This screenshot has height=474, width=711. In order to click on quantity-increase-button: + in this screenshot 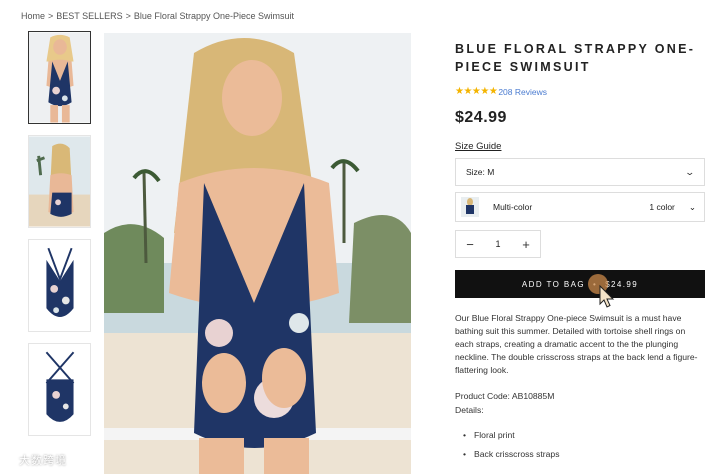, I will do `click(526, 244)`.